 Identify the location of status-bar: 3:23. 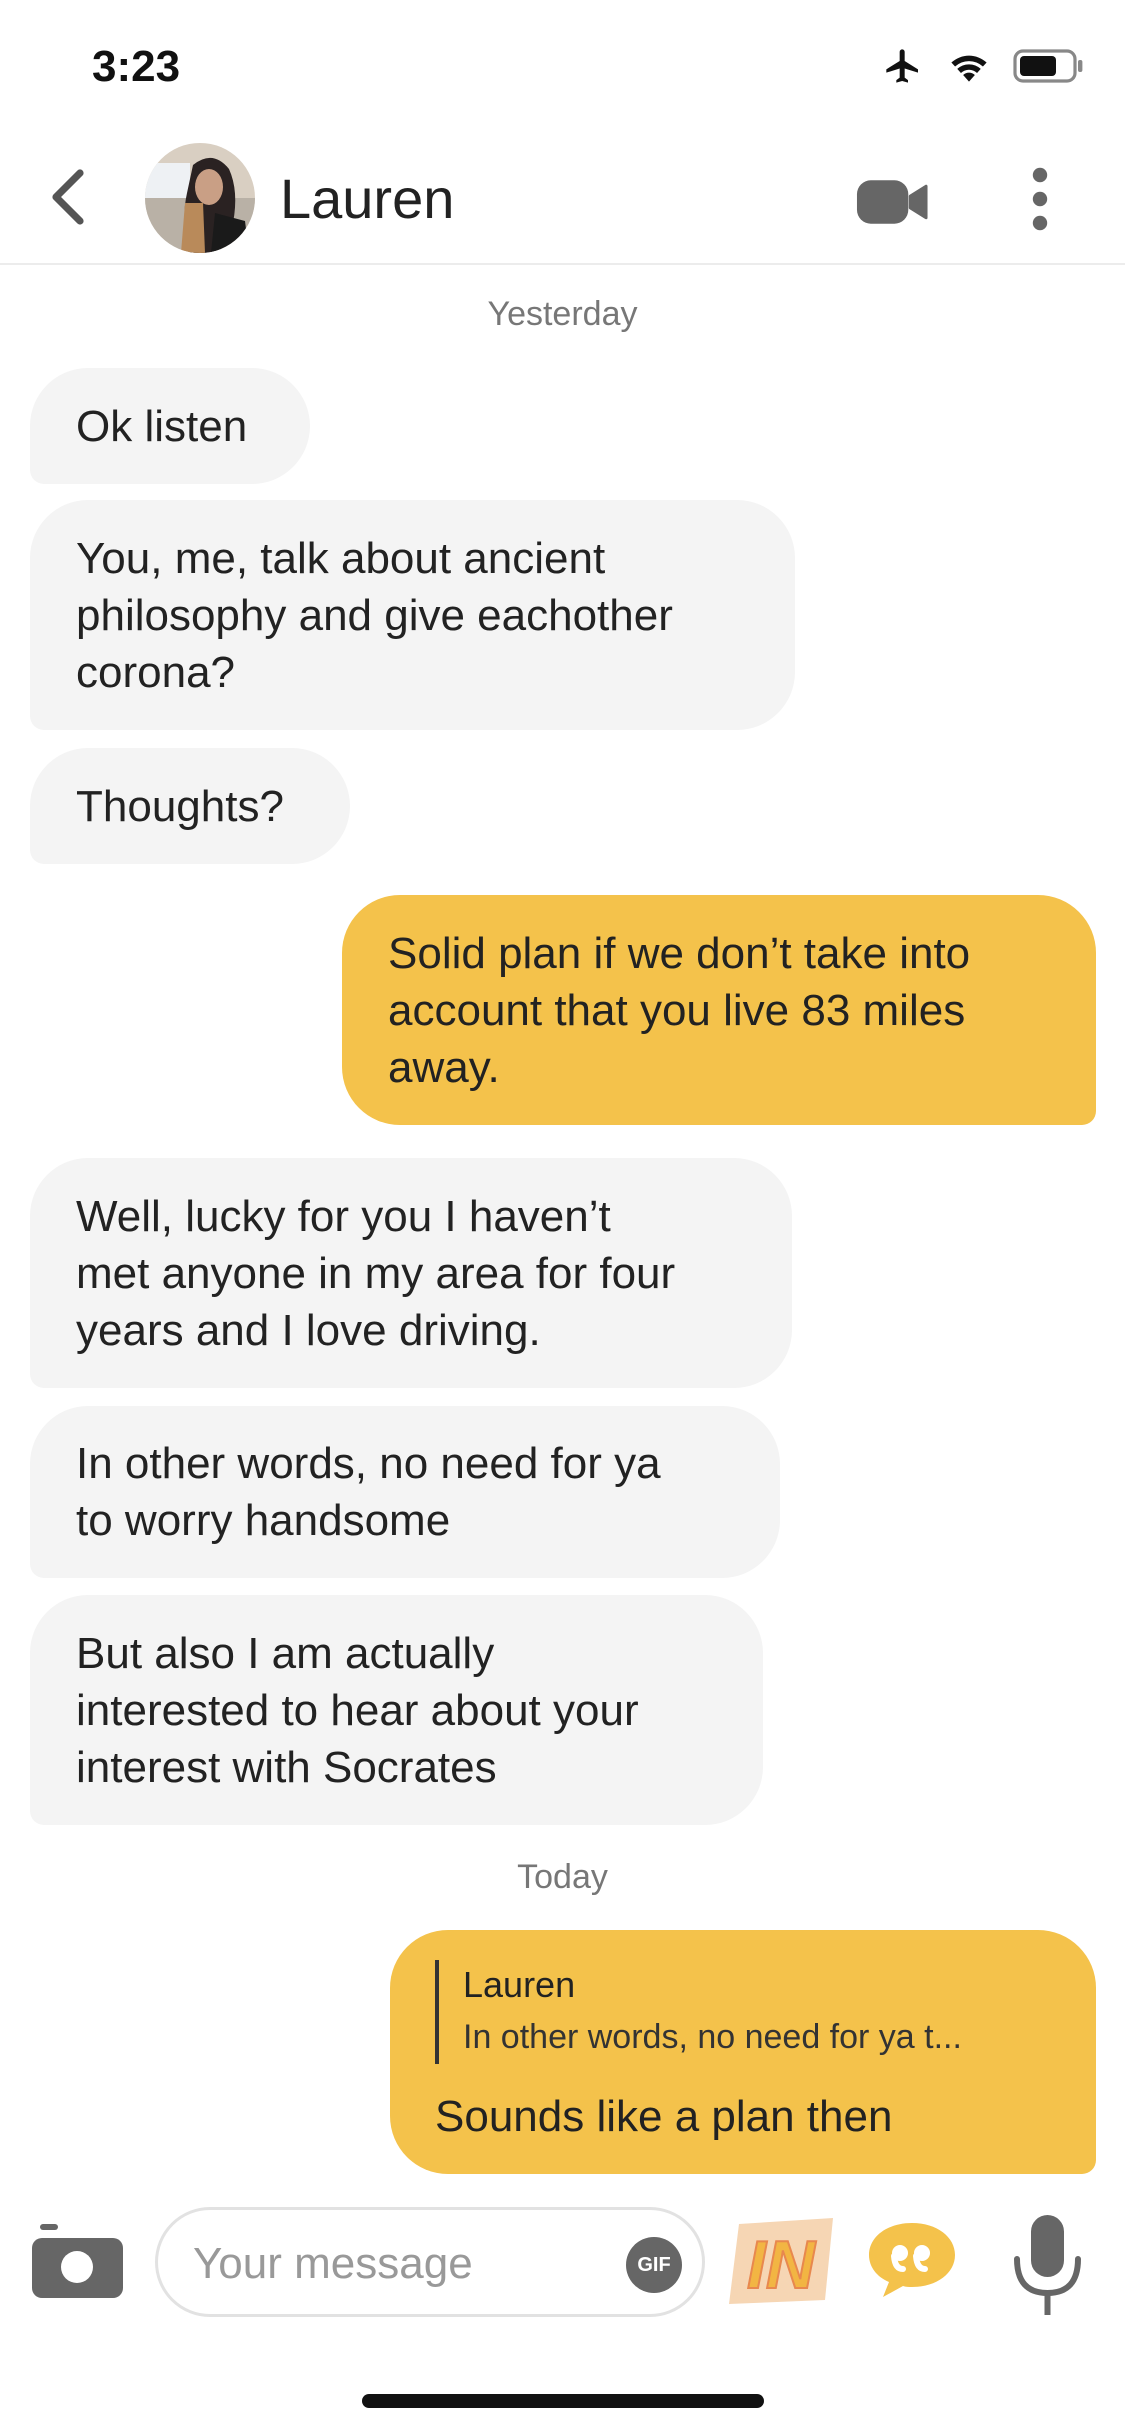
(562, 65).